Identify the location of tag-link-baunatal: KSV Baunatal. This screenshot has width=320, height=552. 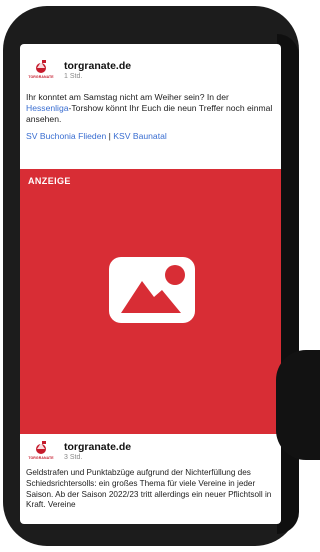
(140, 136).